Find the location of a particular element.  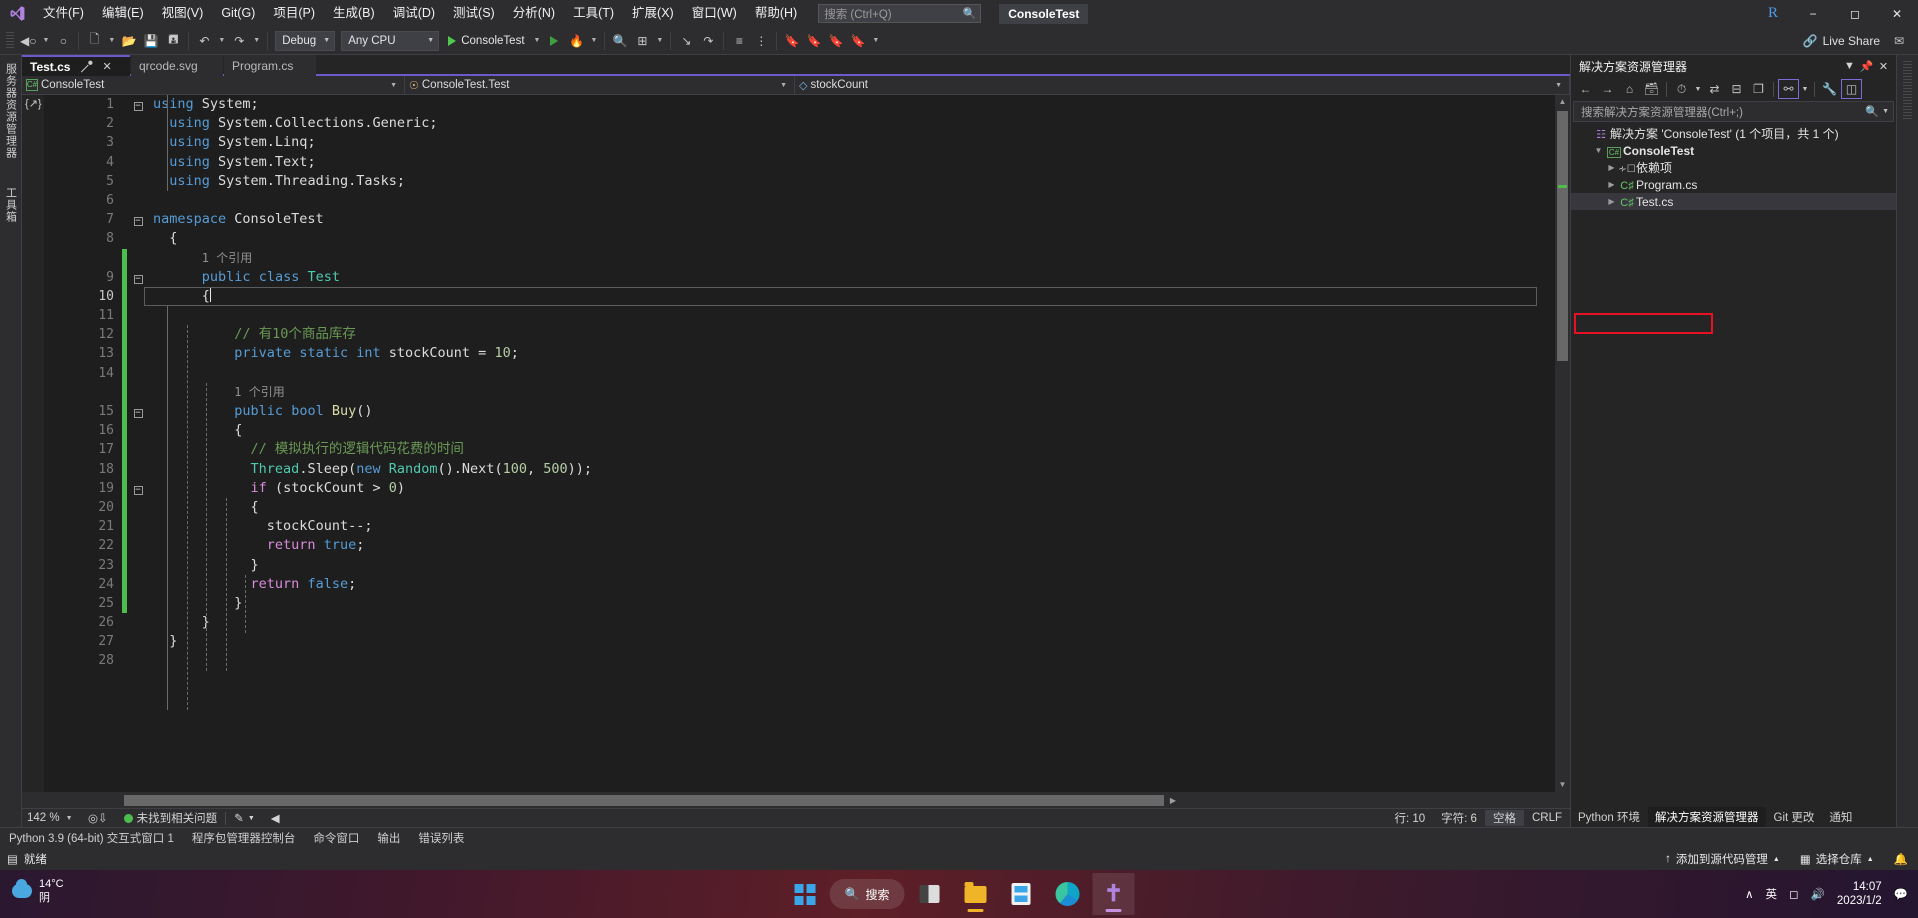

add-to-source-control-button: ↑ 添加到源代码管理 ▲ is located at coordinates (1722, 859).